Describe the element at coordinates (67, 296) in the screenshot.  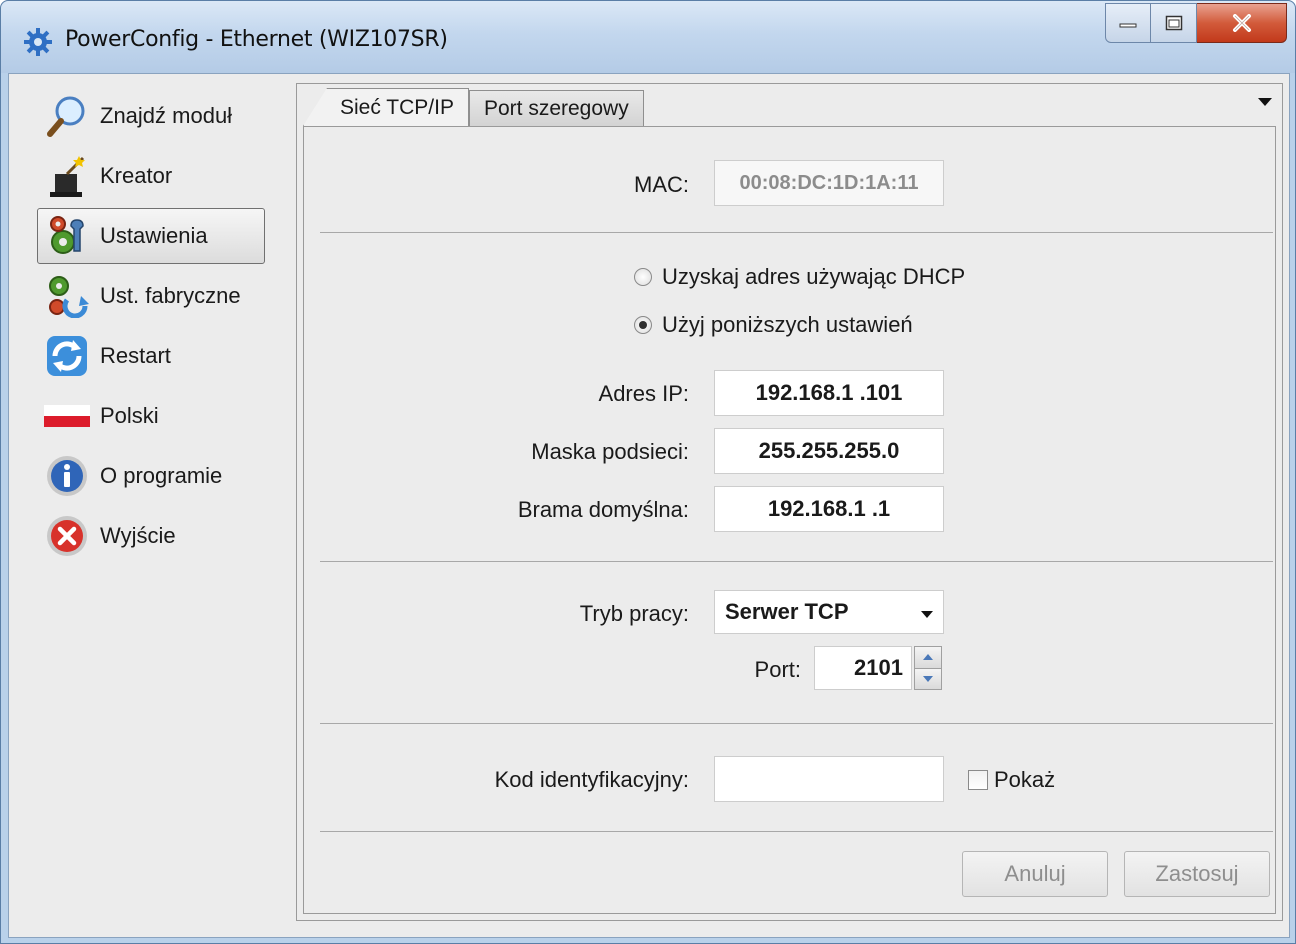
I see `gears-reset-icon` at that location.